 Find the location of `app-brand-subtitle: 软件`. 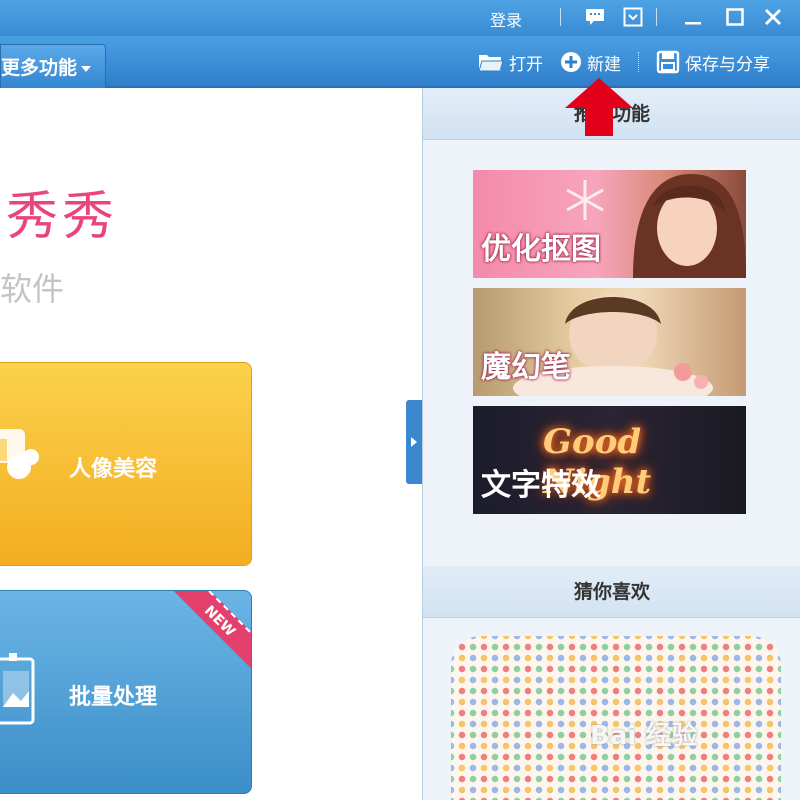

app-brand-subtitle: 软件 is located at coordinates (32, 289).